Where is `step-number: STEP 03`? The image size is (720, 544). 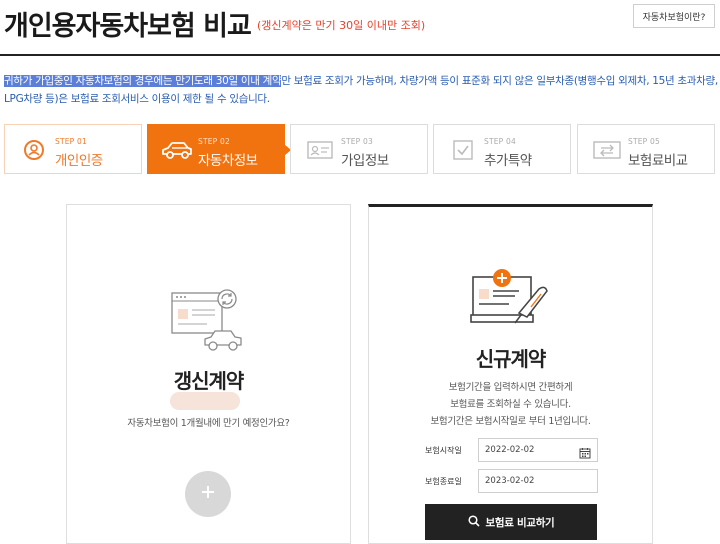
step-number: STEP 03 is located at coordinates (357, 141).